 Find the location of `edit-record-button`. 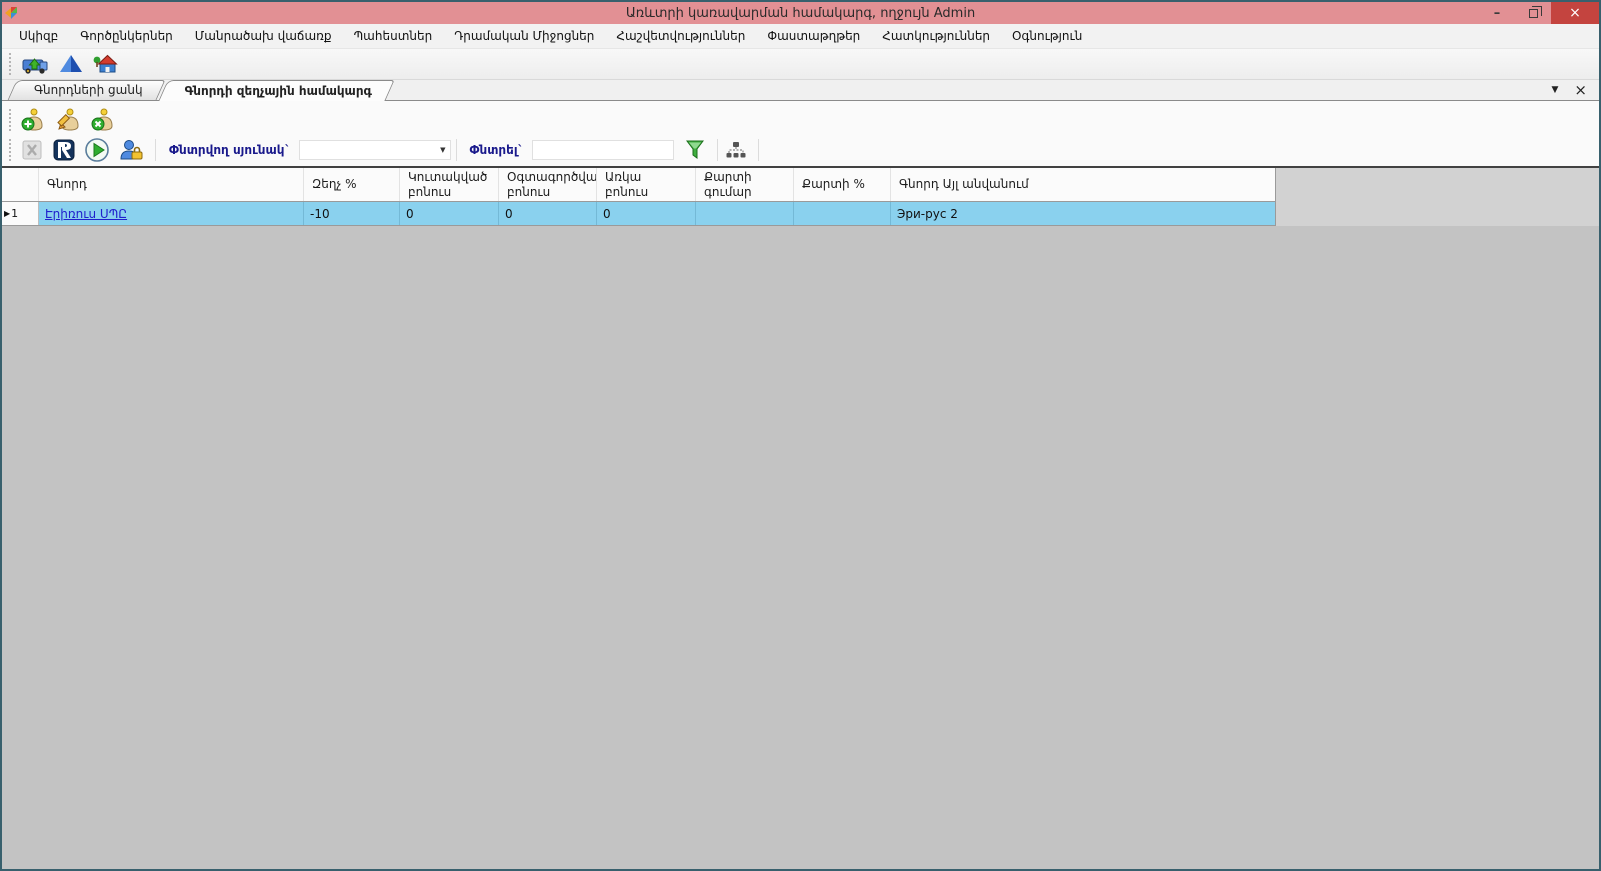

edit-record-button is located at coordinates (68, 119).